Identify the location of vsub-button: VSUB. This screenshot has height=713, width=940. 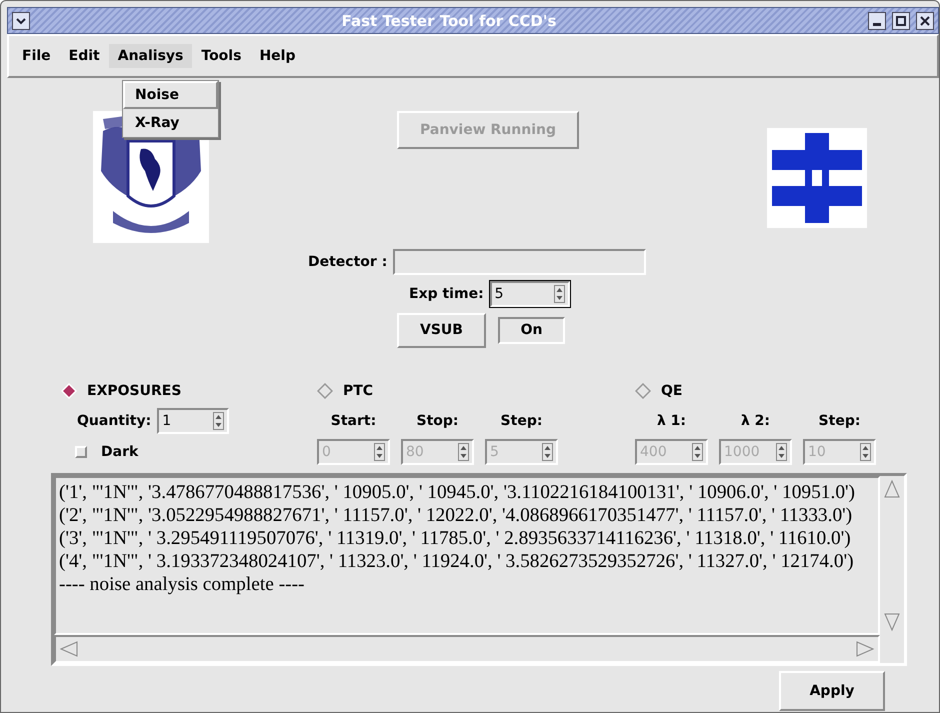
(441, 330).